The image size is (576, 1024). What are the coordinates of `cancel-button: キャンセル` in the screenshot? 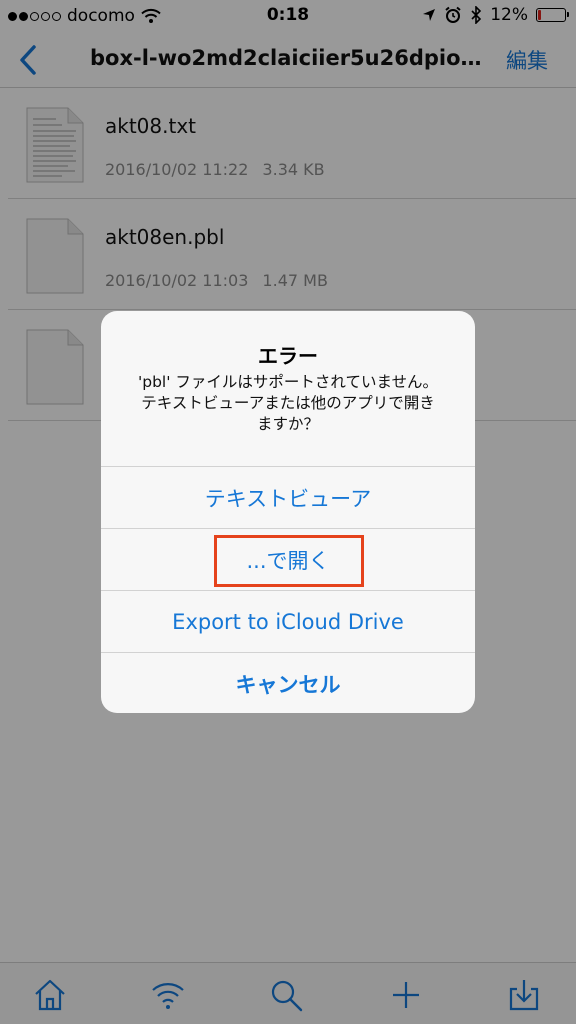 It's located at (288, 682).